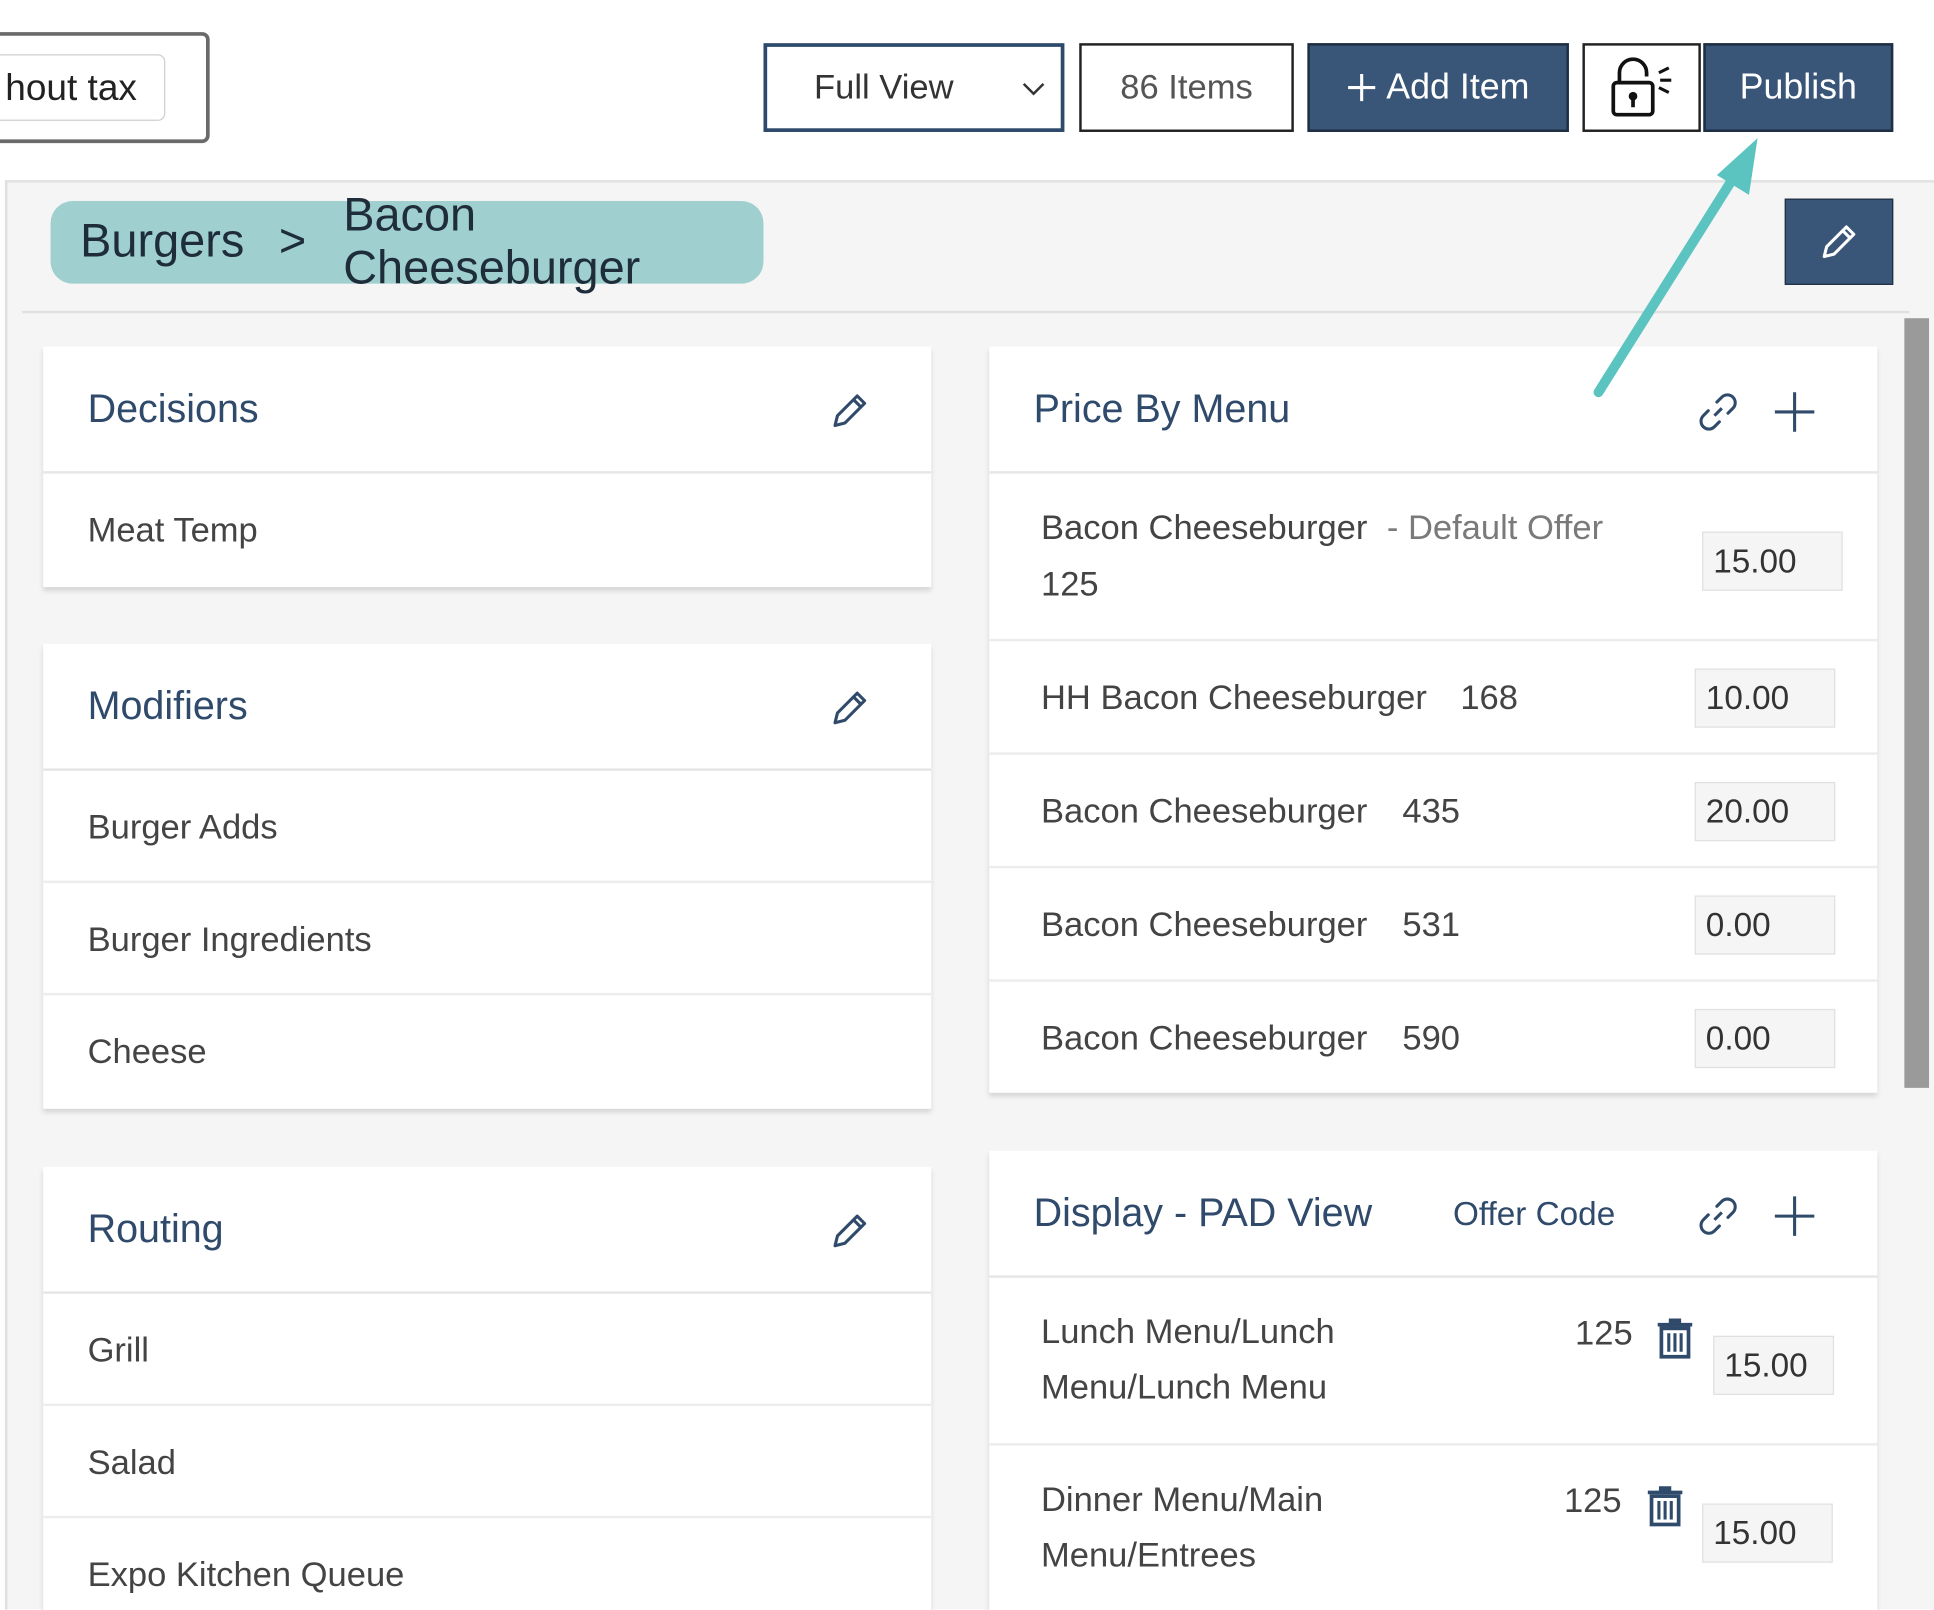 Image resolution: width=1934 pixels, height=1610 pixels. What do you see at coordinates (487, 827) in the screenshot?
I see `list-item: Burger Adds` at bounding box center [487, 827].